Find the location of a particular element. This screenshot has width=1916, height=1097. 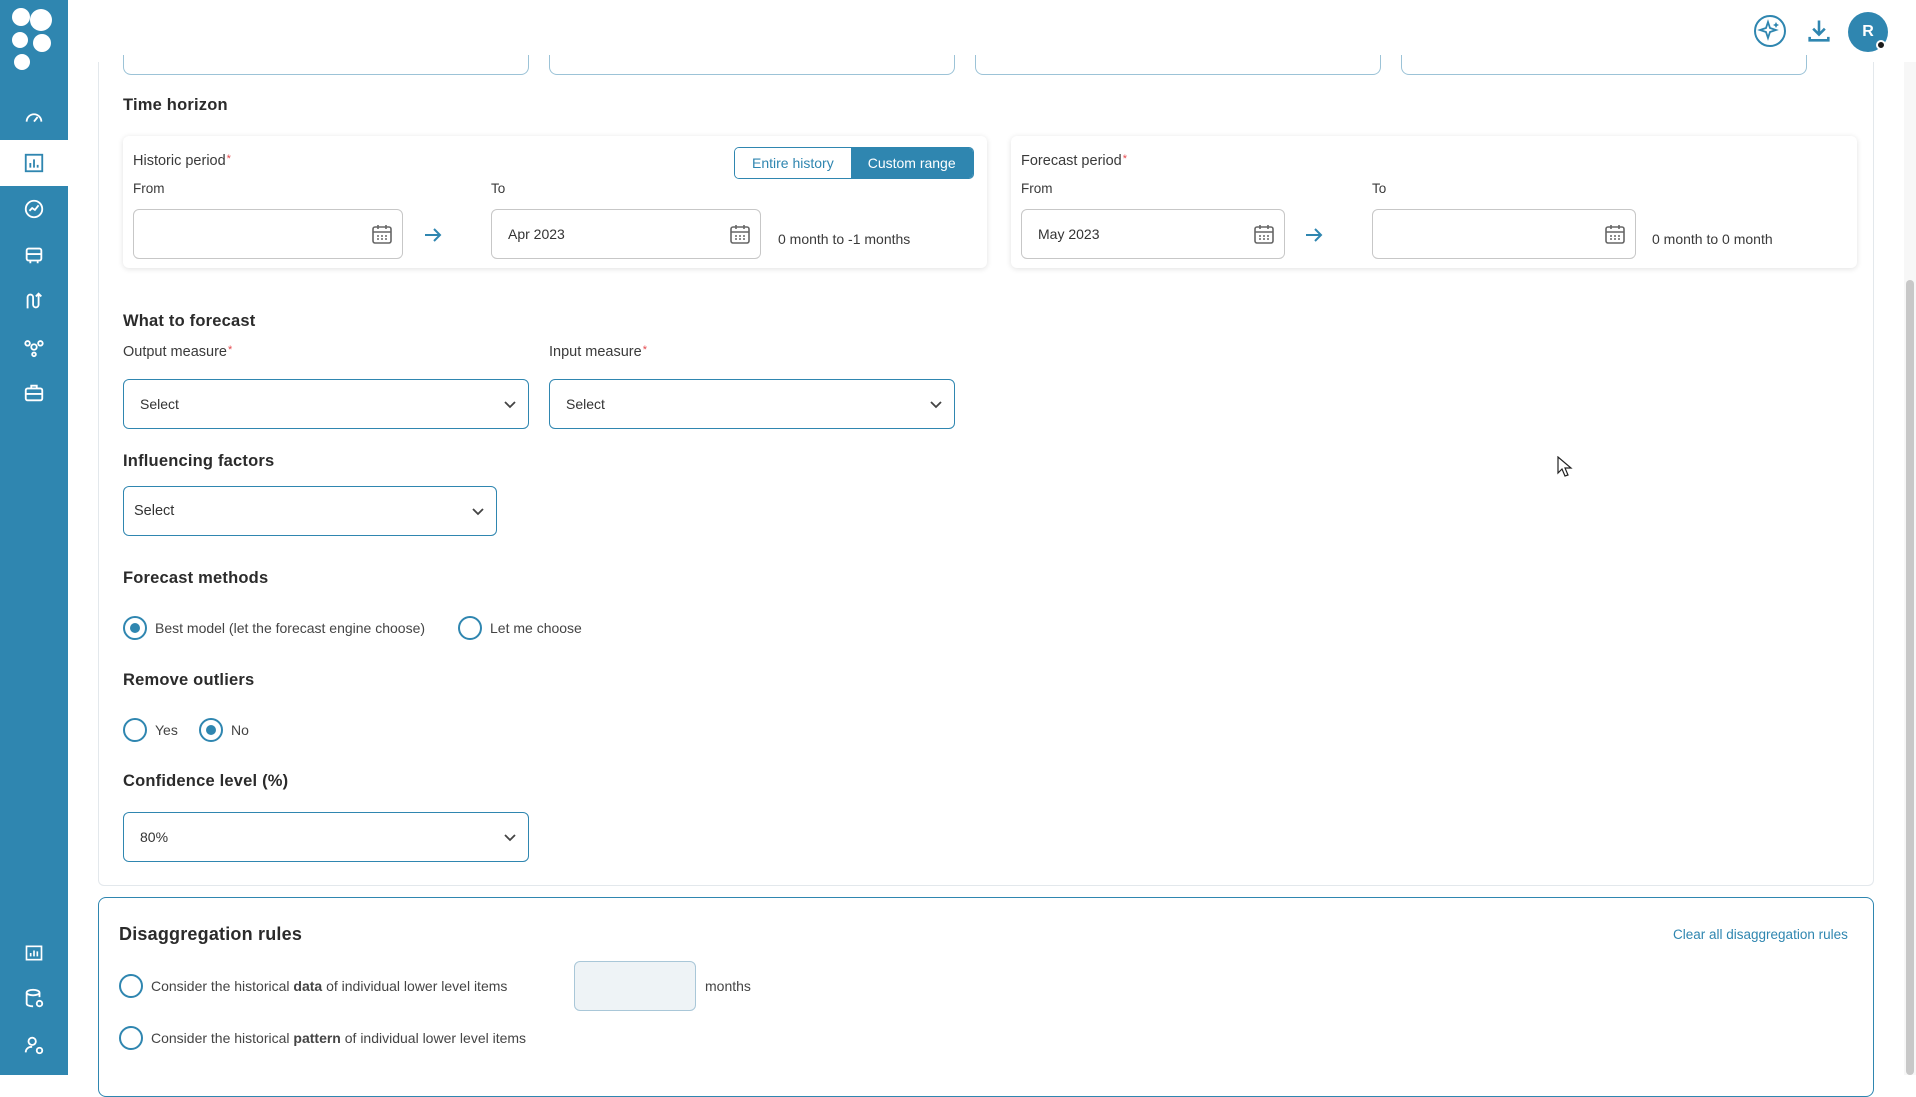

sidebar-item-network is located at coordinates (34, 347).